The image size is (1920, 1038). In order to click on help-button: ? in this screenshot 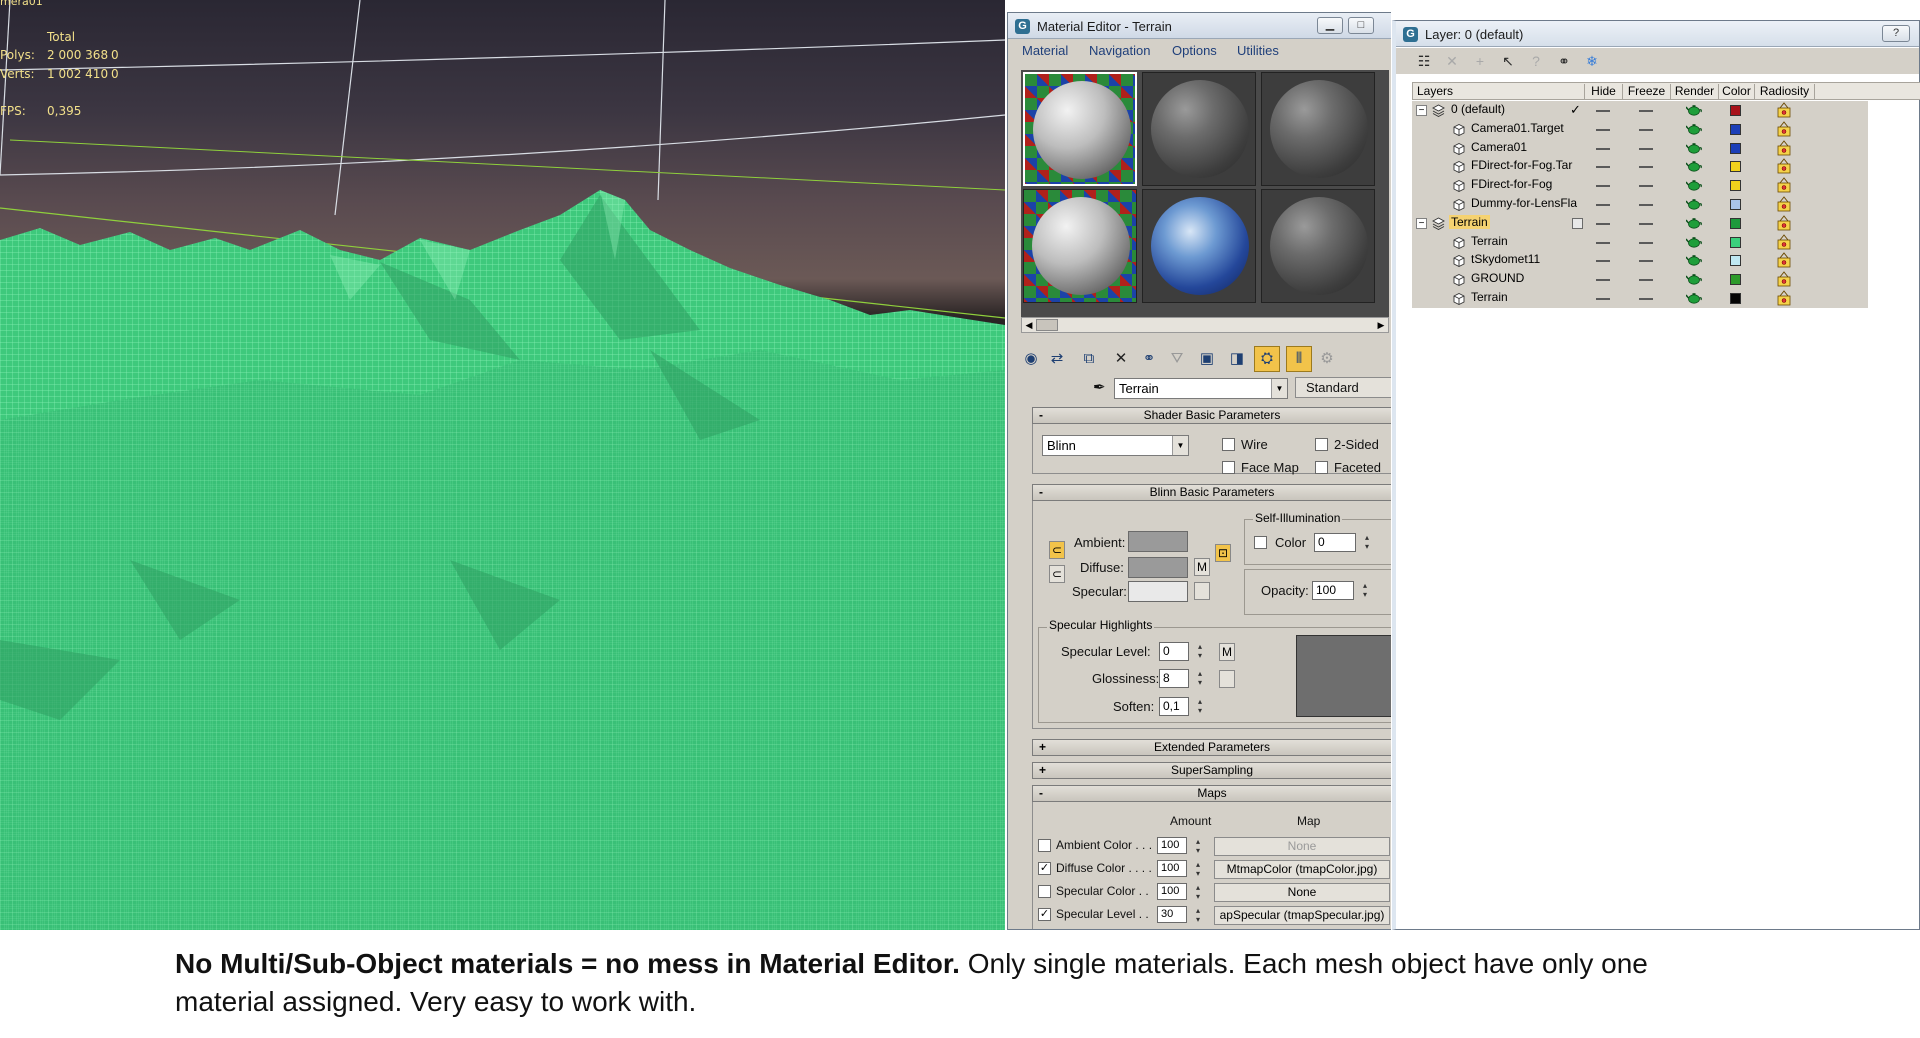, I will do `click(1896, 33)`.